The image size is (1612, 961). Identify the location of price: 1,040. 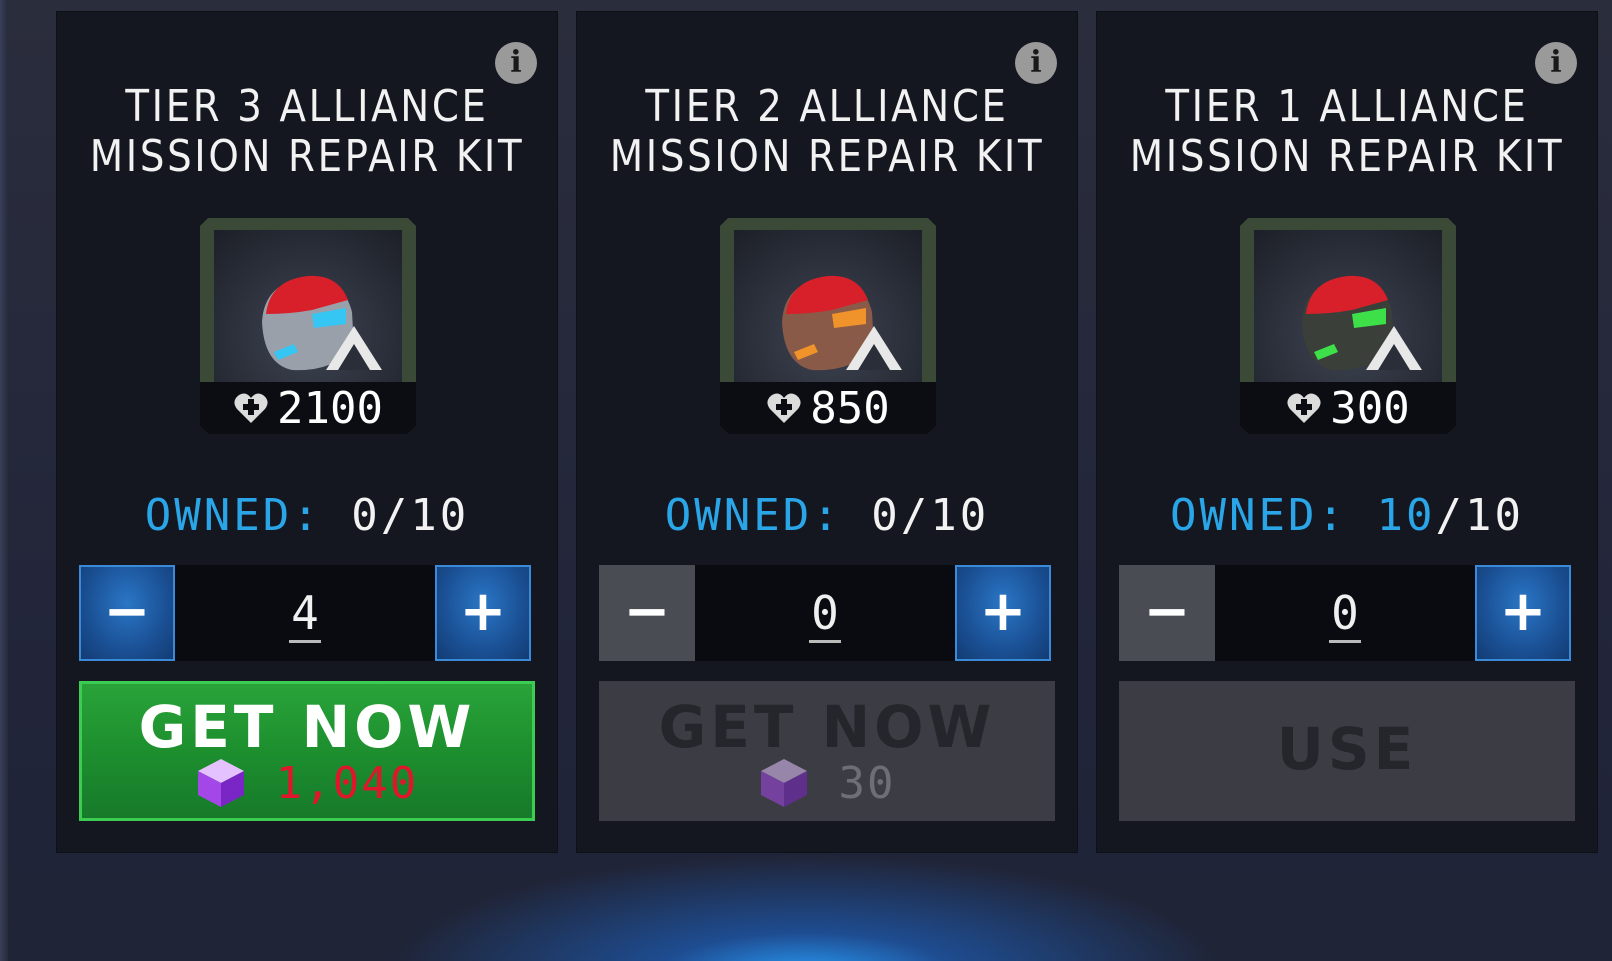
(307, 783).